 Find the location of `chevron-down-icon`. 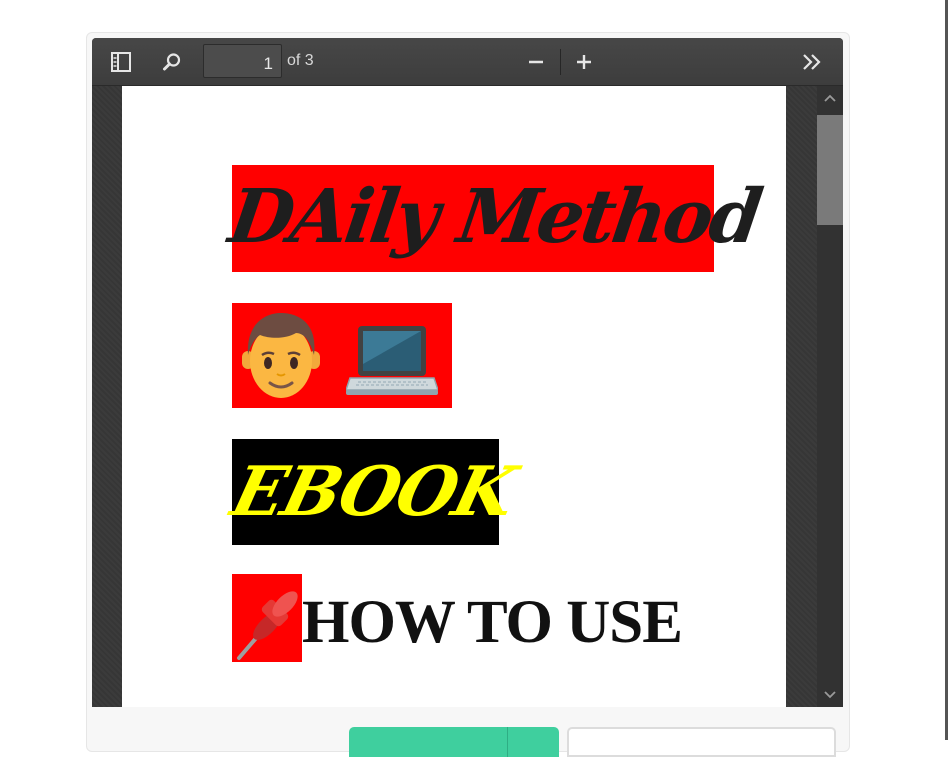

chevron-down-icon is located at coordinates (830, 695).